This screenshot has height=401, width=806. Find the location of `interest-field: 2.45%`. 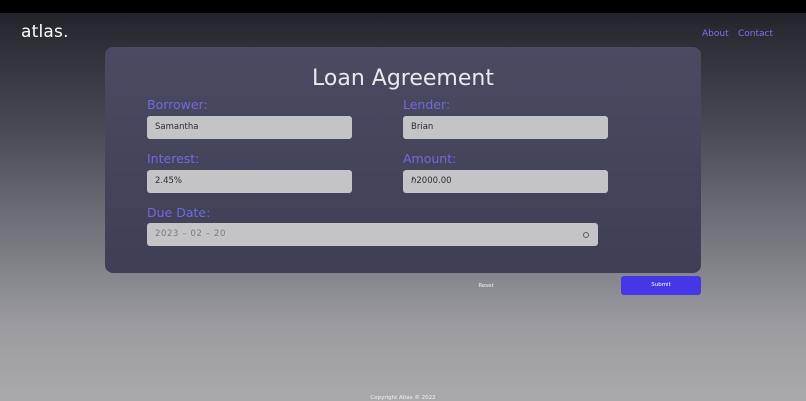

interest-field: 2.45% is located at coordinates (249, 181).